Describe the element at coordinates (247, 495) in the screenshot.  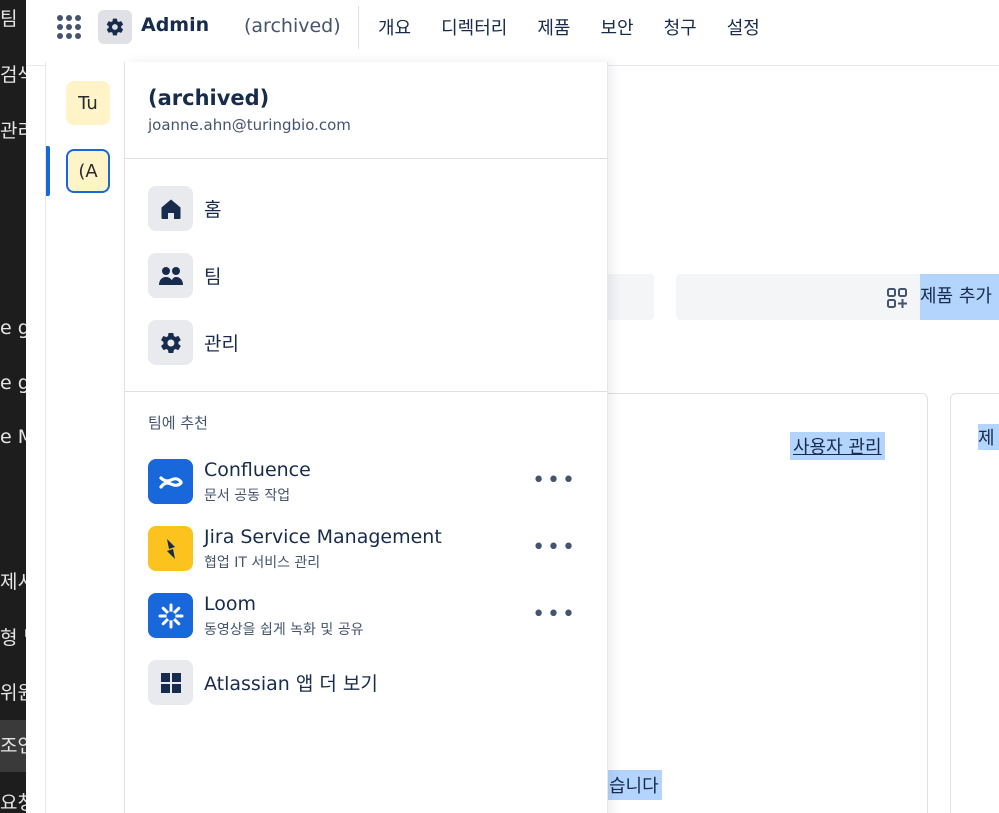
I see `app-description: 문서 공동 작업` at that location.